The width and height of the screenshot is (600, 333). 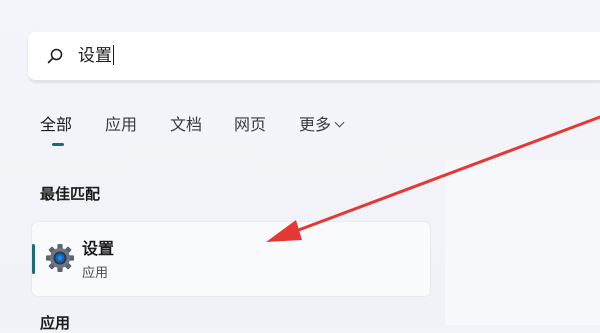 I want to click on tab-label: 文档, so click(x=186, y=124).